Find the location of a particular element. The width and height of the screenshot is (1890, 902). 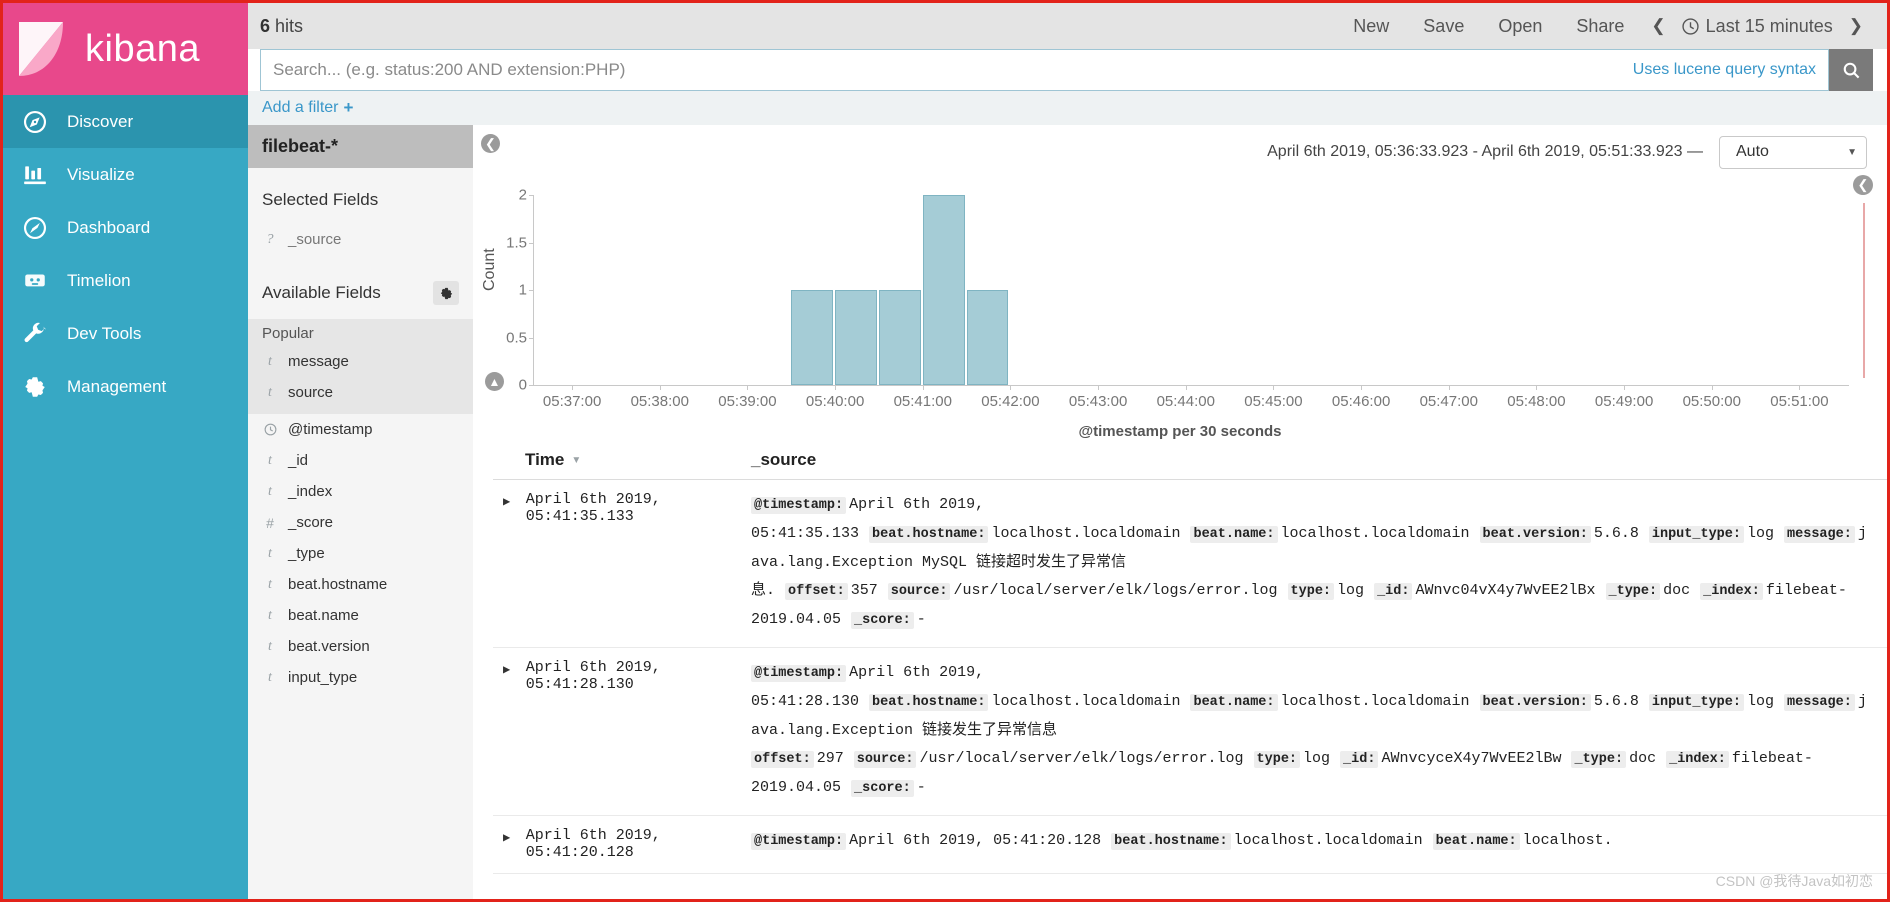

collapse-sidebar-button: ❮ is located at coordinates (490, 143).